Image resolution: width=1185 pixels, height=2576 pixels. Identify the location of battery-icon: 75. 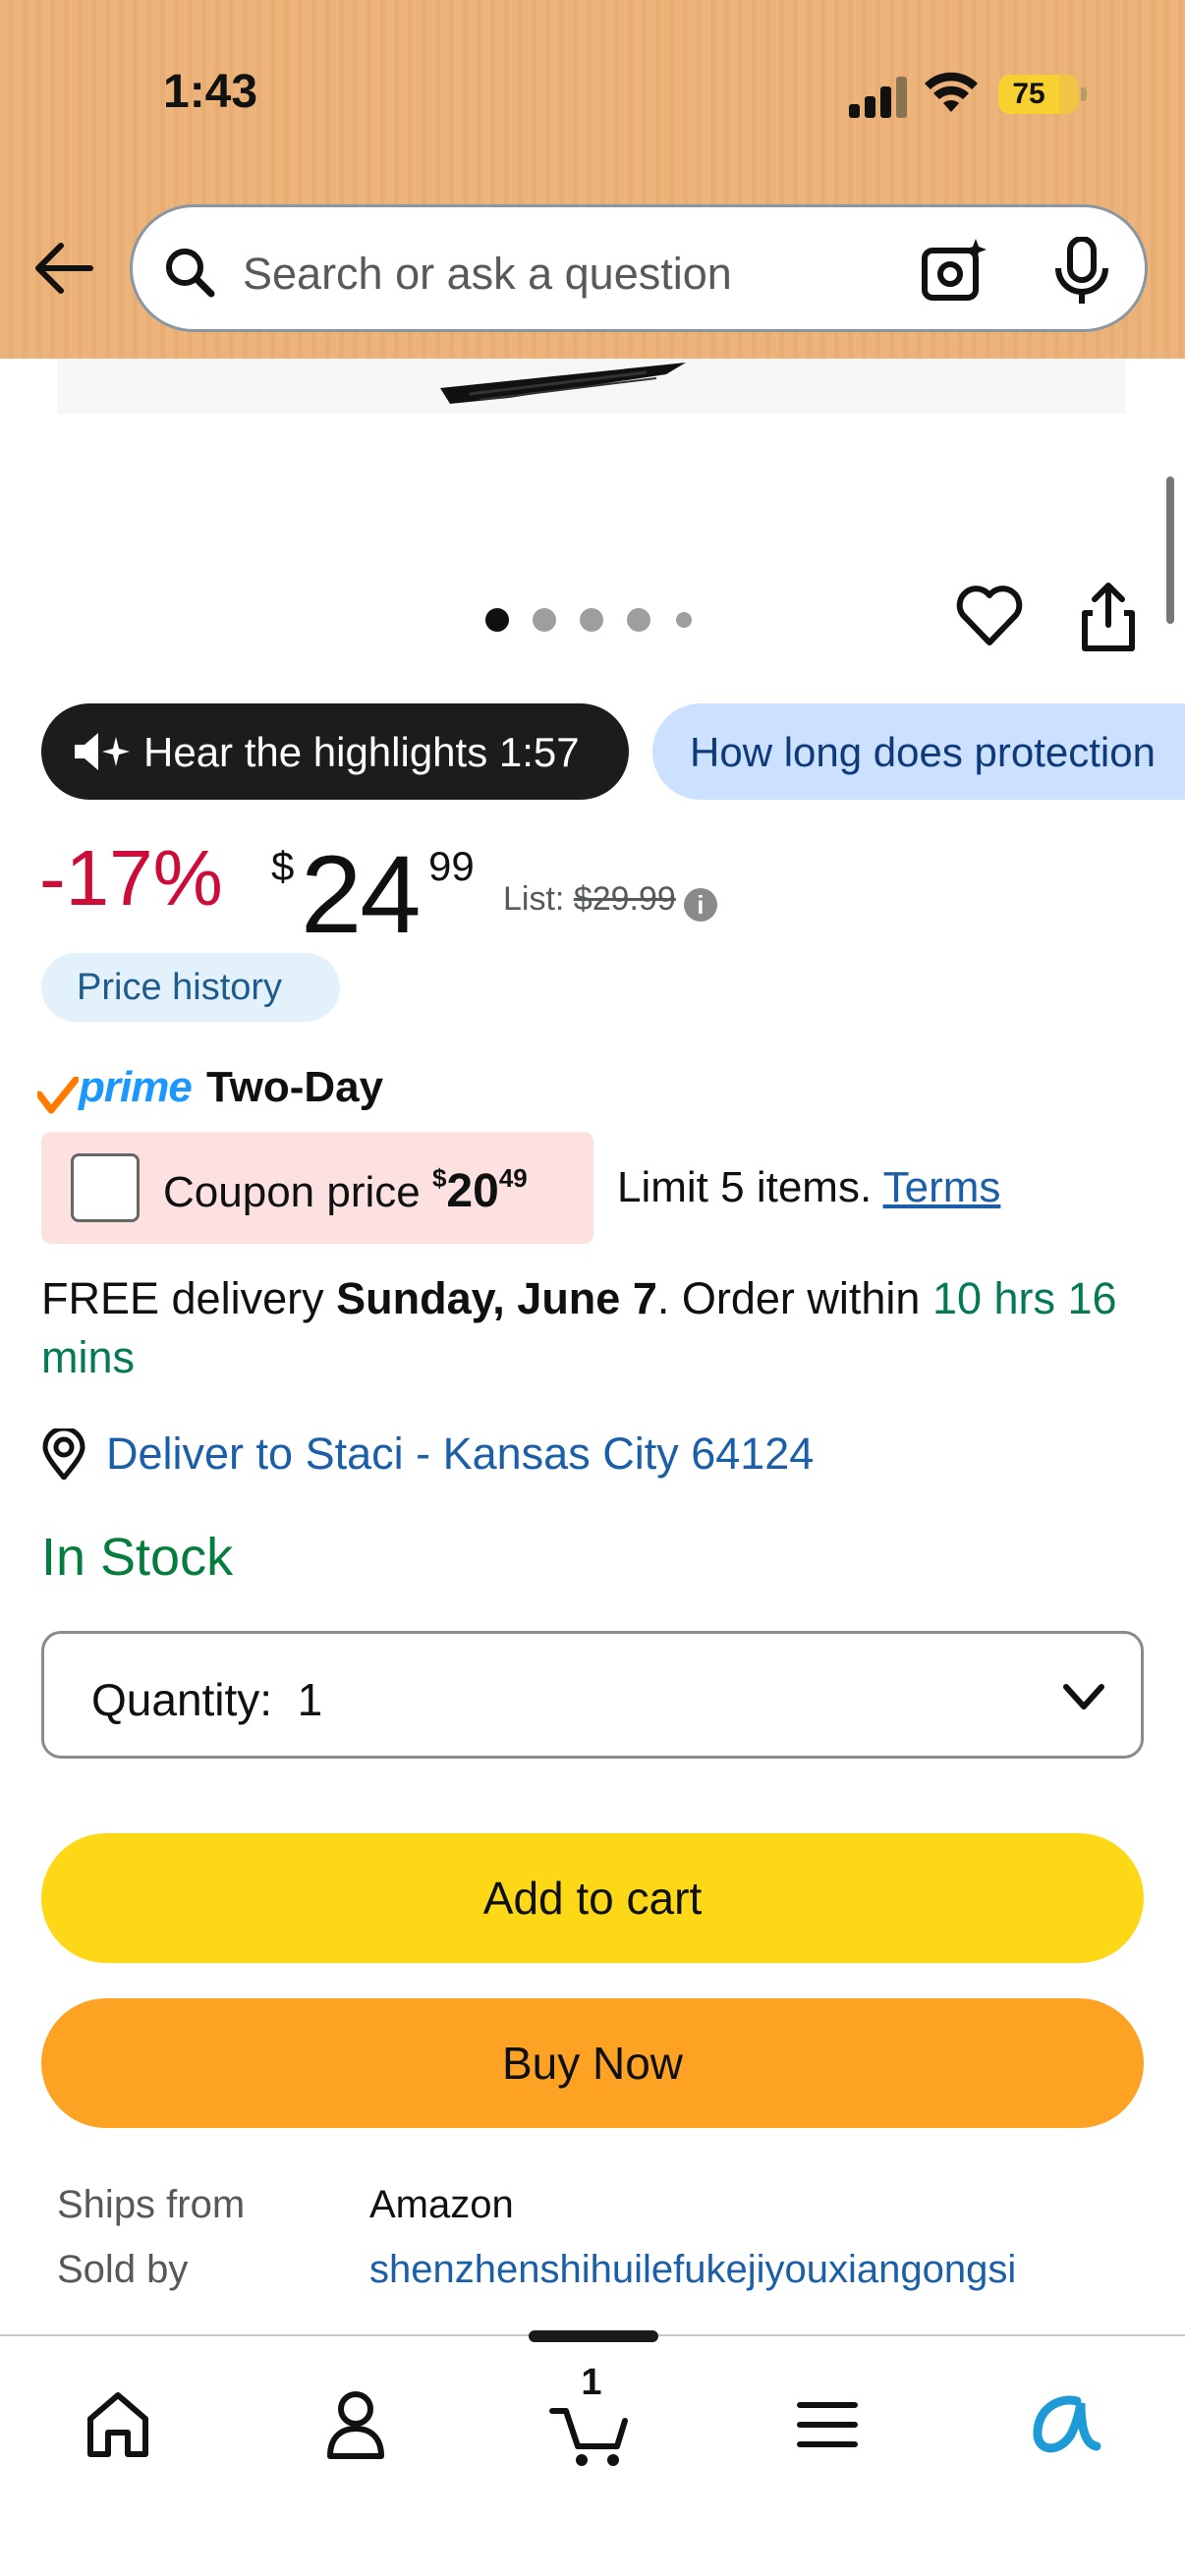
(1042, 94).